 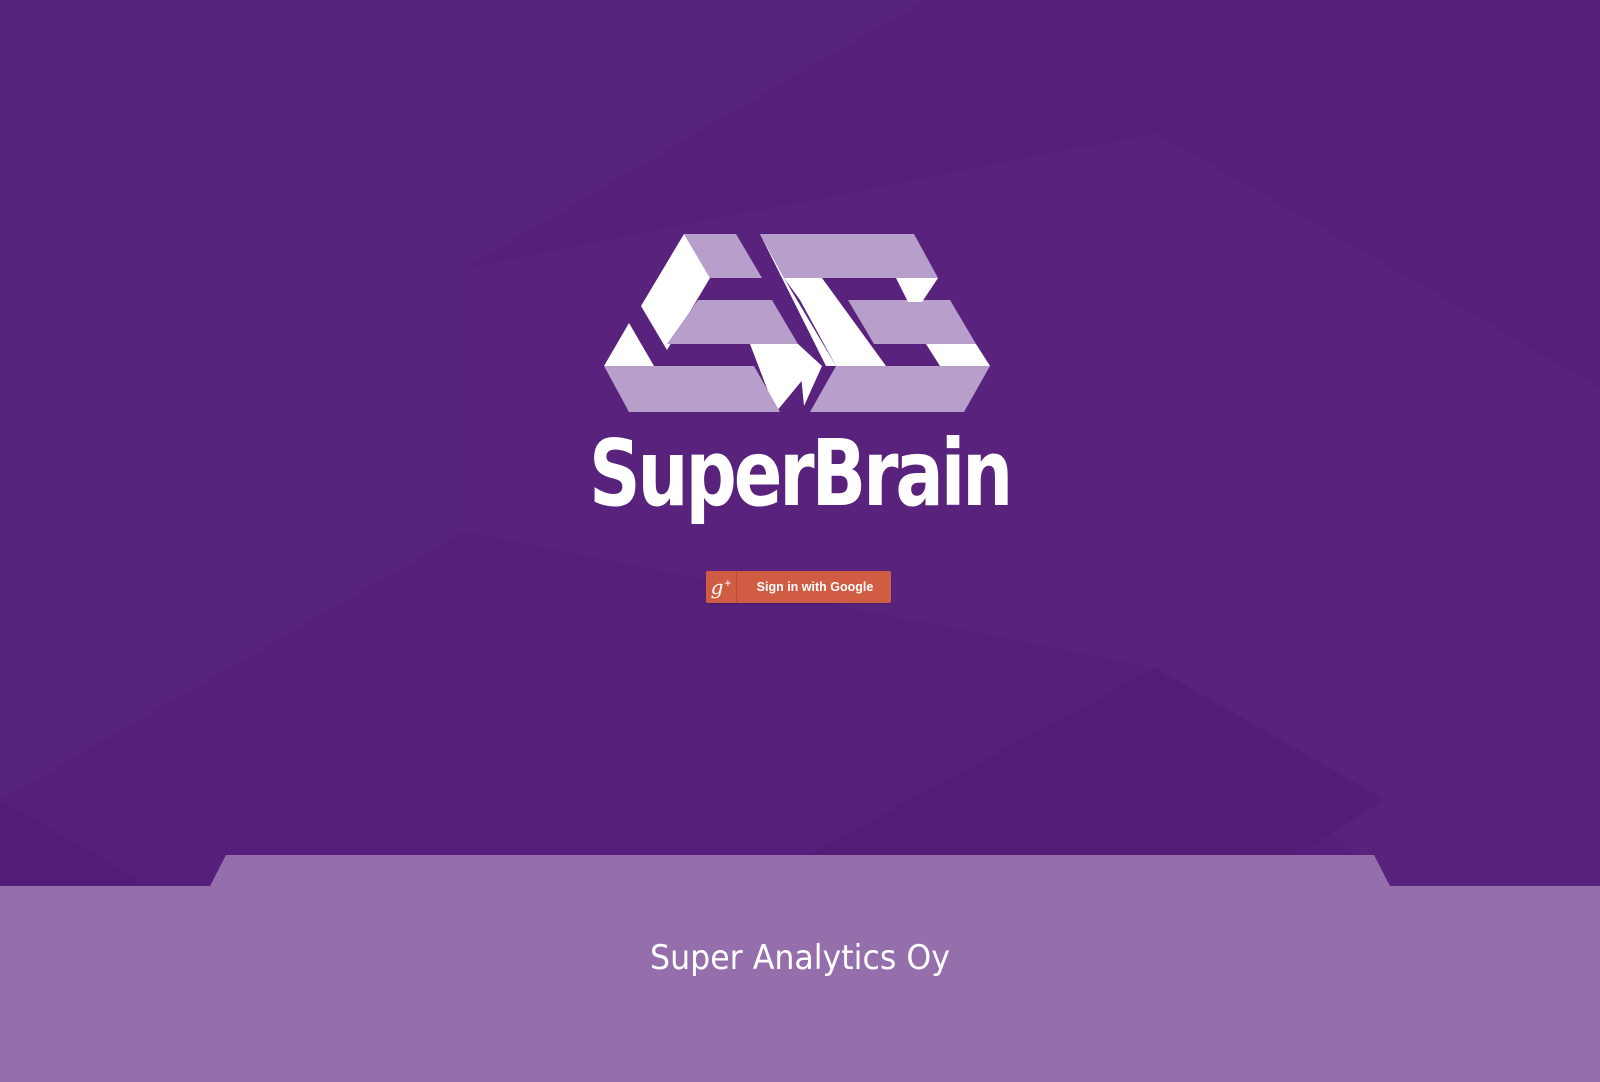 What do you see at coordinates (800, 870) in the screenshot?
I see `footer-tab-shape` at bounding box center [800, 870].